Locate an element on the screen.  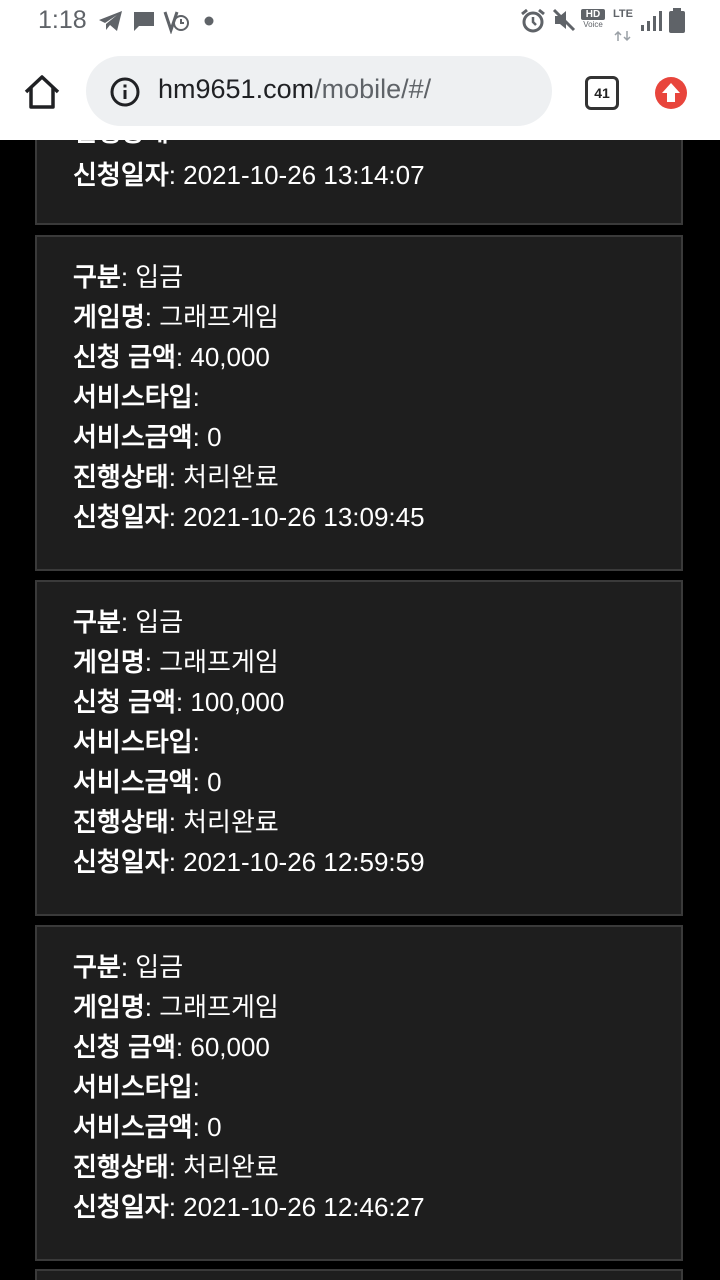
request-date-value: 2021-10-26 12:59:59 is located at coordinates (304, 862).